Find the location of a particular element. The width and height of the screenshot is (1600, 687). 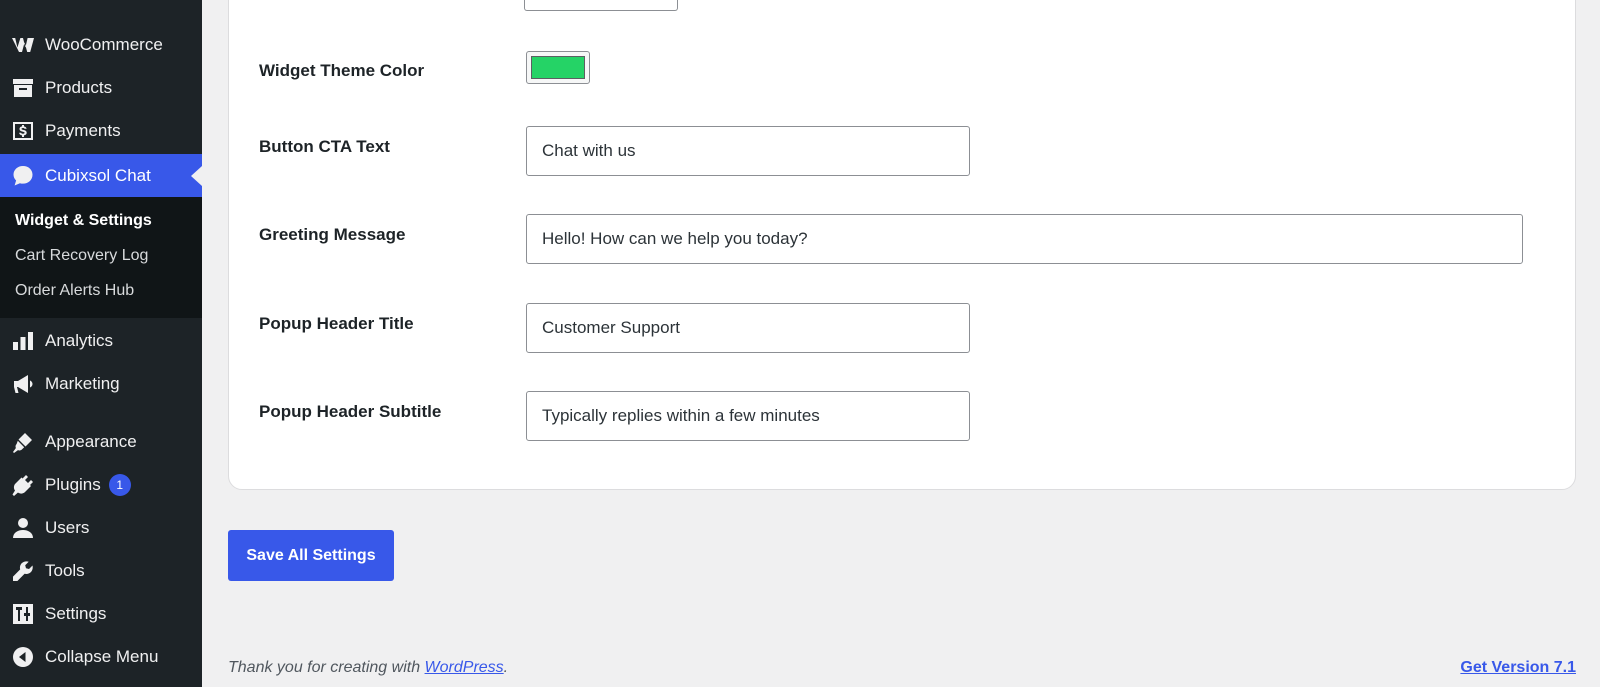

footer-thanks-suffix: . is located at coordinates (506, 667).